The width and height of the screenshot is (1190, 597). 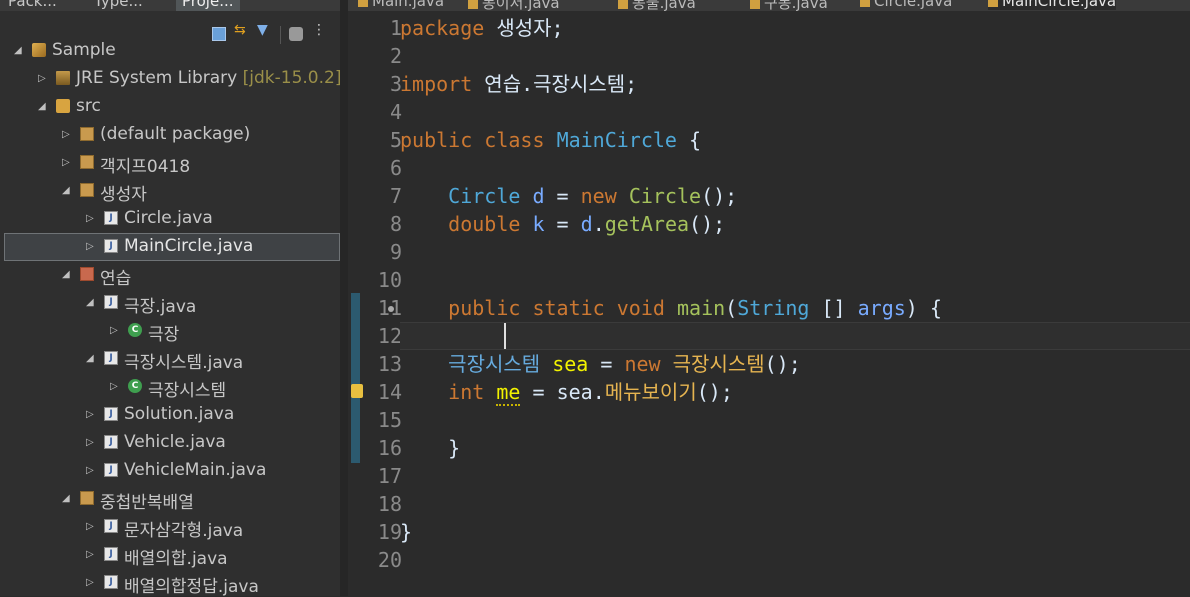 What do you see at coordinates (160, 307) in the screenshot?
I see `tree-item-label: 극장.java` at bounding box center [160, 307].